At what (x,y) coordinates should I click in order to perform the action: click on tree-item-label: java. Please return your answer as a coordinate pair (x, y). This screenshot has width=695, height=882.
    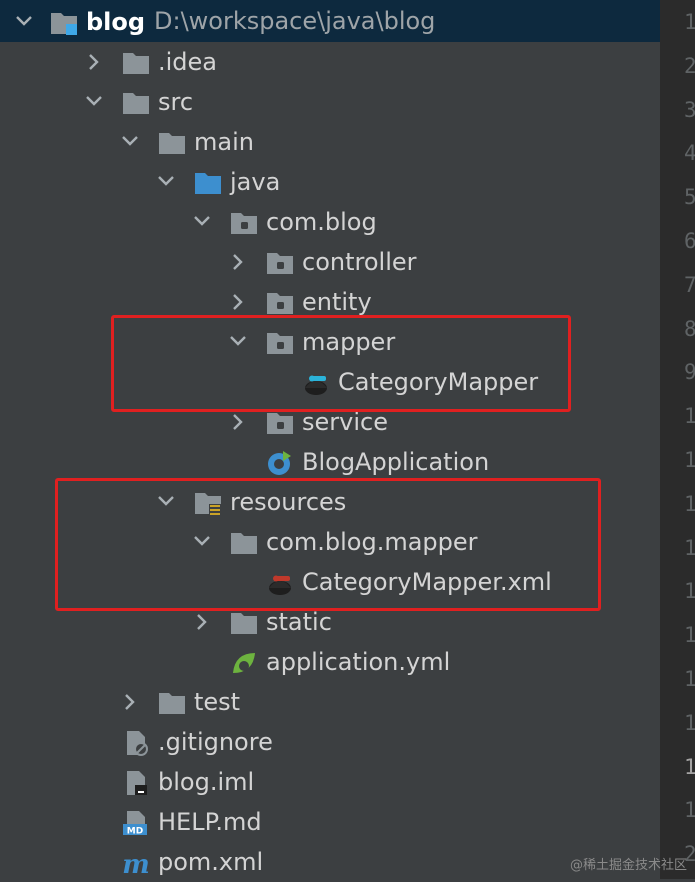
    Looking at the image, I should click on (255, 182).